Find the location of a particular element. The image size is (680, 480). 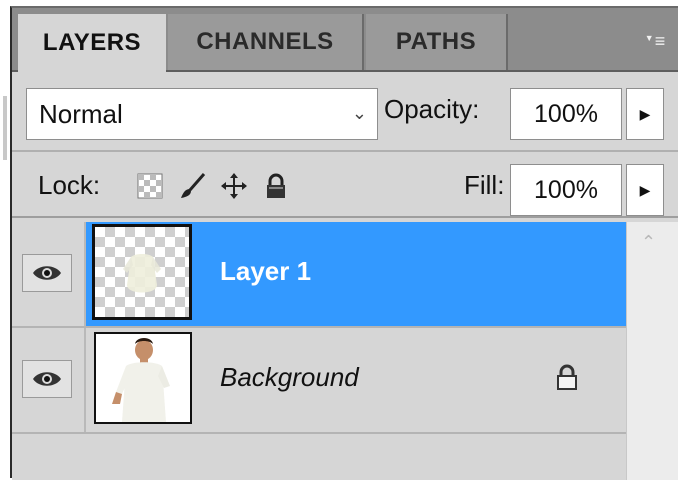

lock-transparent-pixels-icon is located at coordinates (150, 186).